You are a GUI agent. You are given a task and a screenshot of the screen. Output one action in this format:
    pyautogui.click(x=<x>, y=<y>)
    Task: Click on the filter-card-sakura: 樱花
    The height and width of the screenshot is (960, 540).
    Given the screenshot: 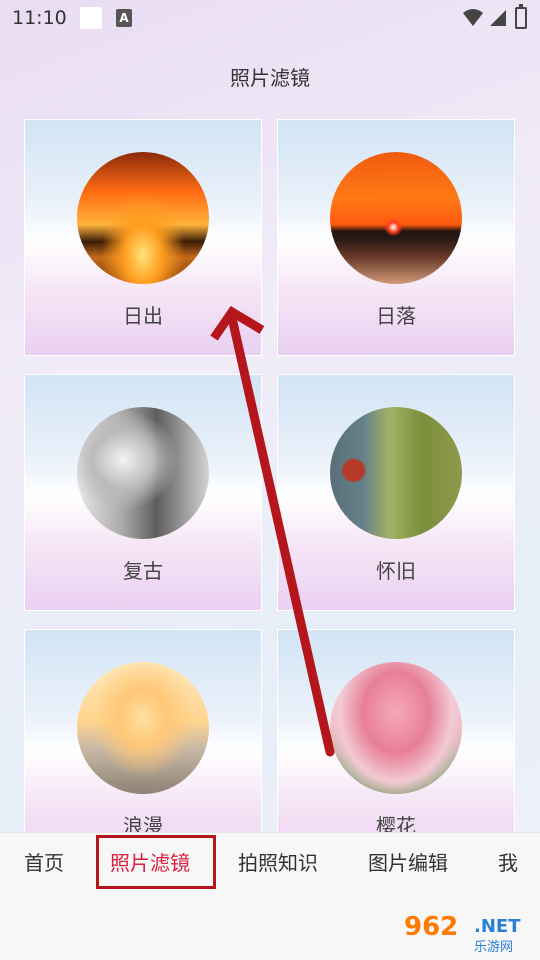 What is the action you would take?
    pyautogui.click(x=396, y=747)
    